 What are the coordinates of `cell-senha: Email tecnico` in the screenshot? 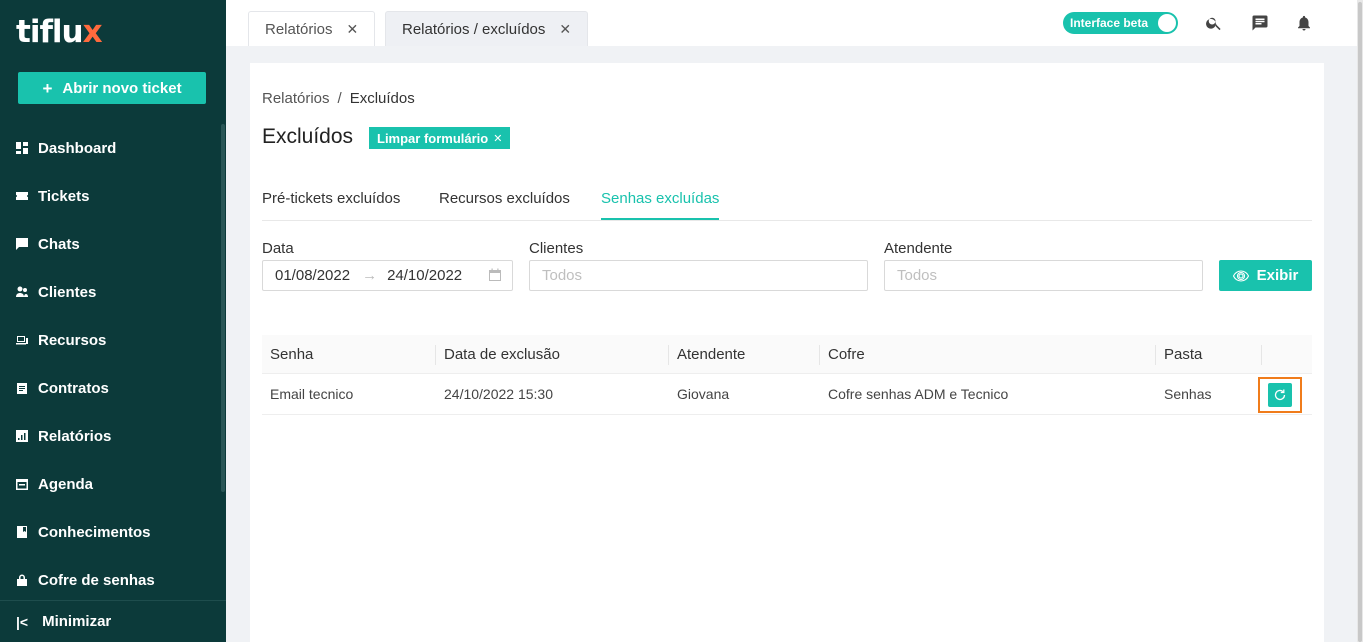 It's located at (312, 394).